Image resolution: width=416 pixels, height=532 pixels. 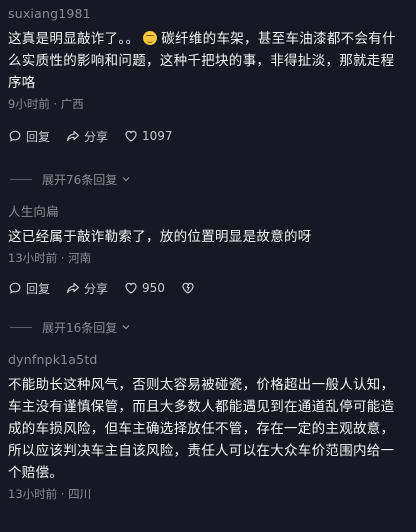 I want to click on like-count: 1097, so click(x=157, y=136).